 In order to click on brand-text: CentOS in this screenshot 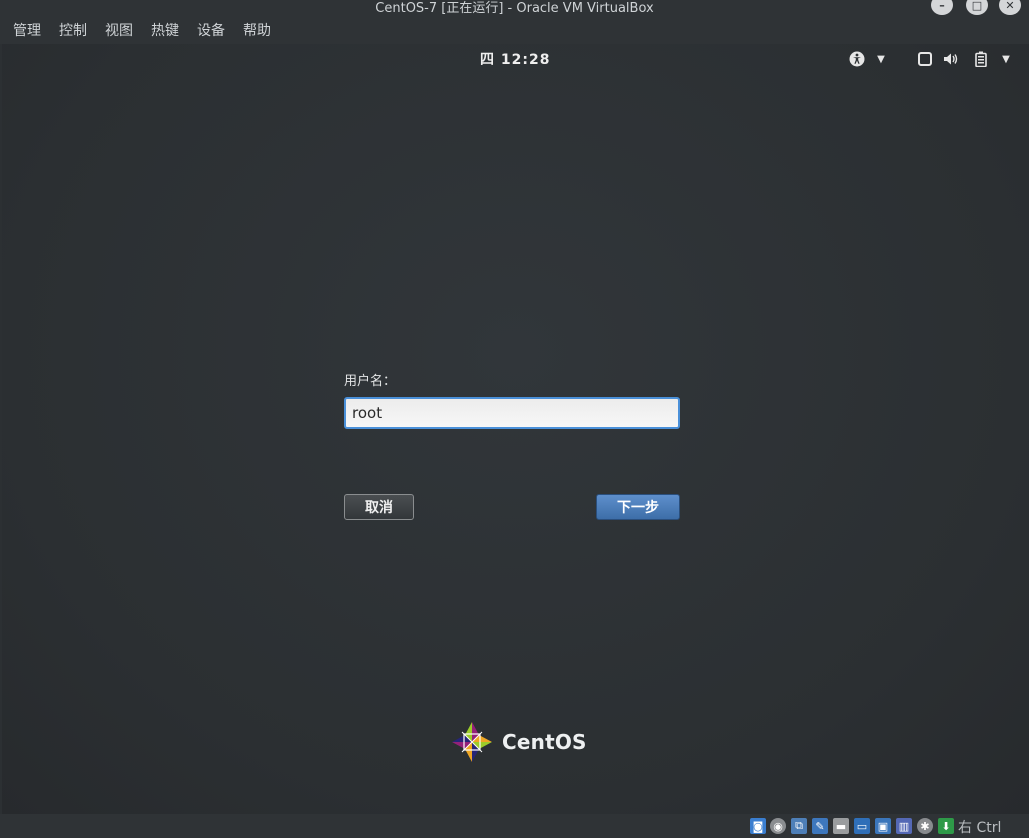, I will do `click(544, 742)`.